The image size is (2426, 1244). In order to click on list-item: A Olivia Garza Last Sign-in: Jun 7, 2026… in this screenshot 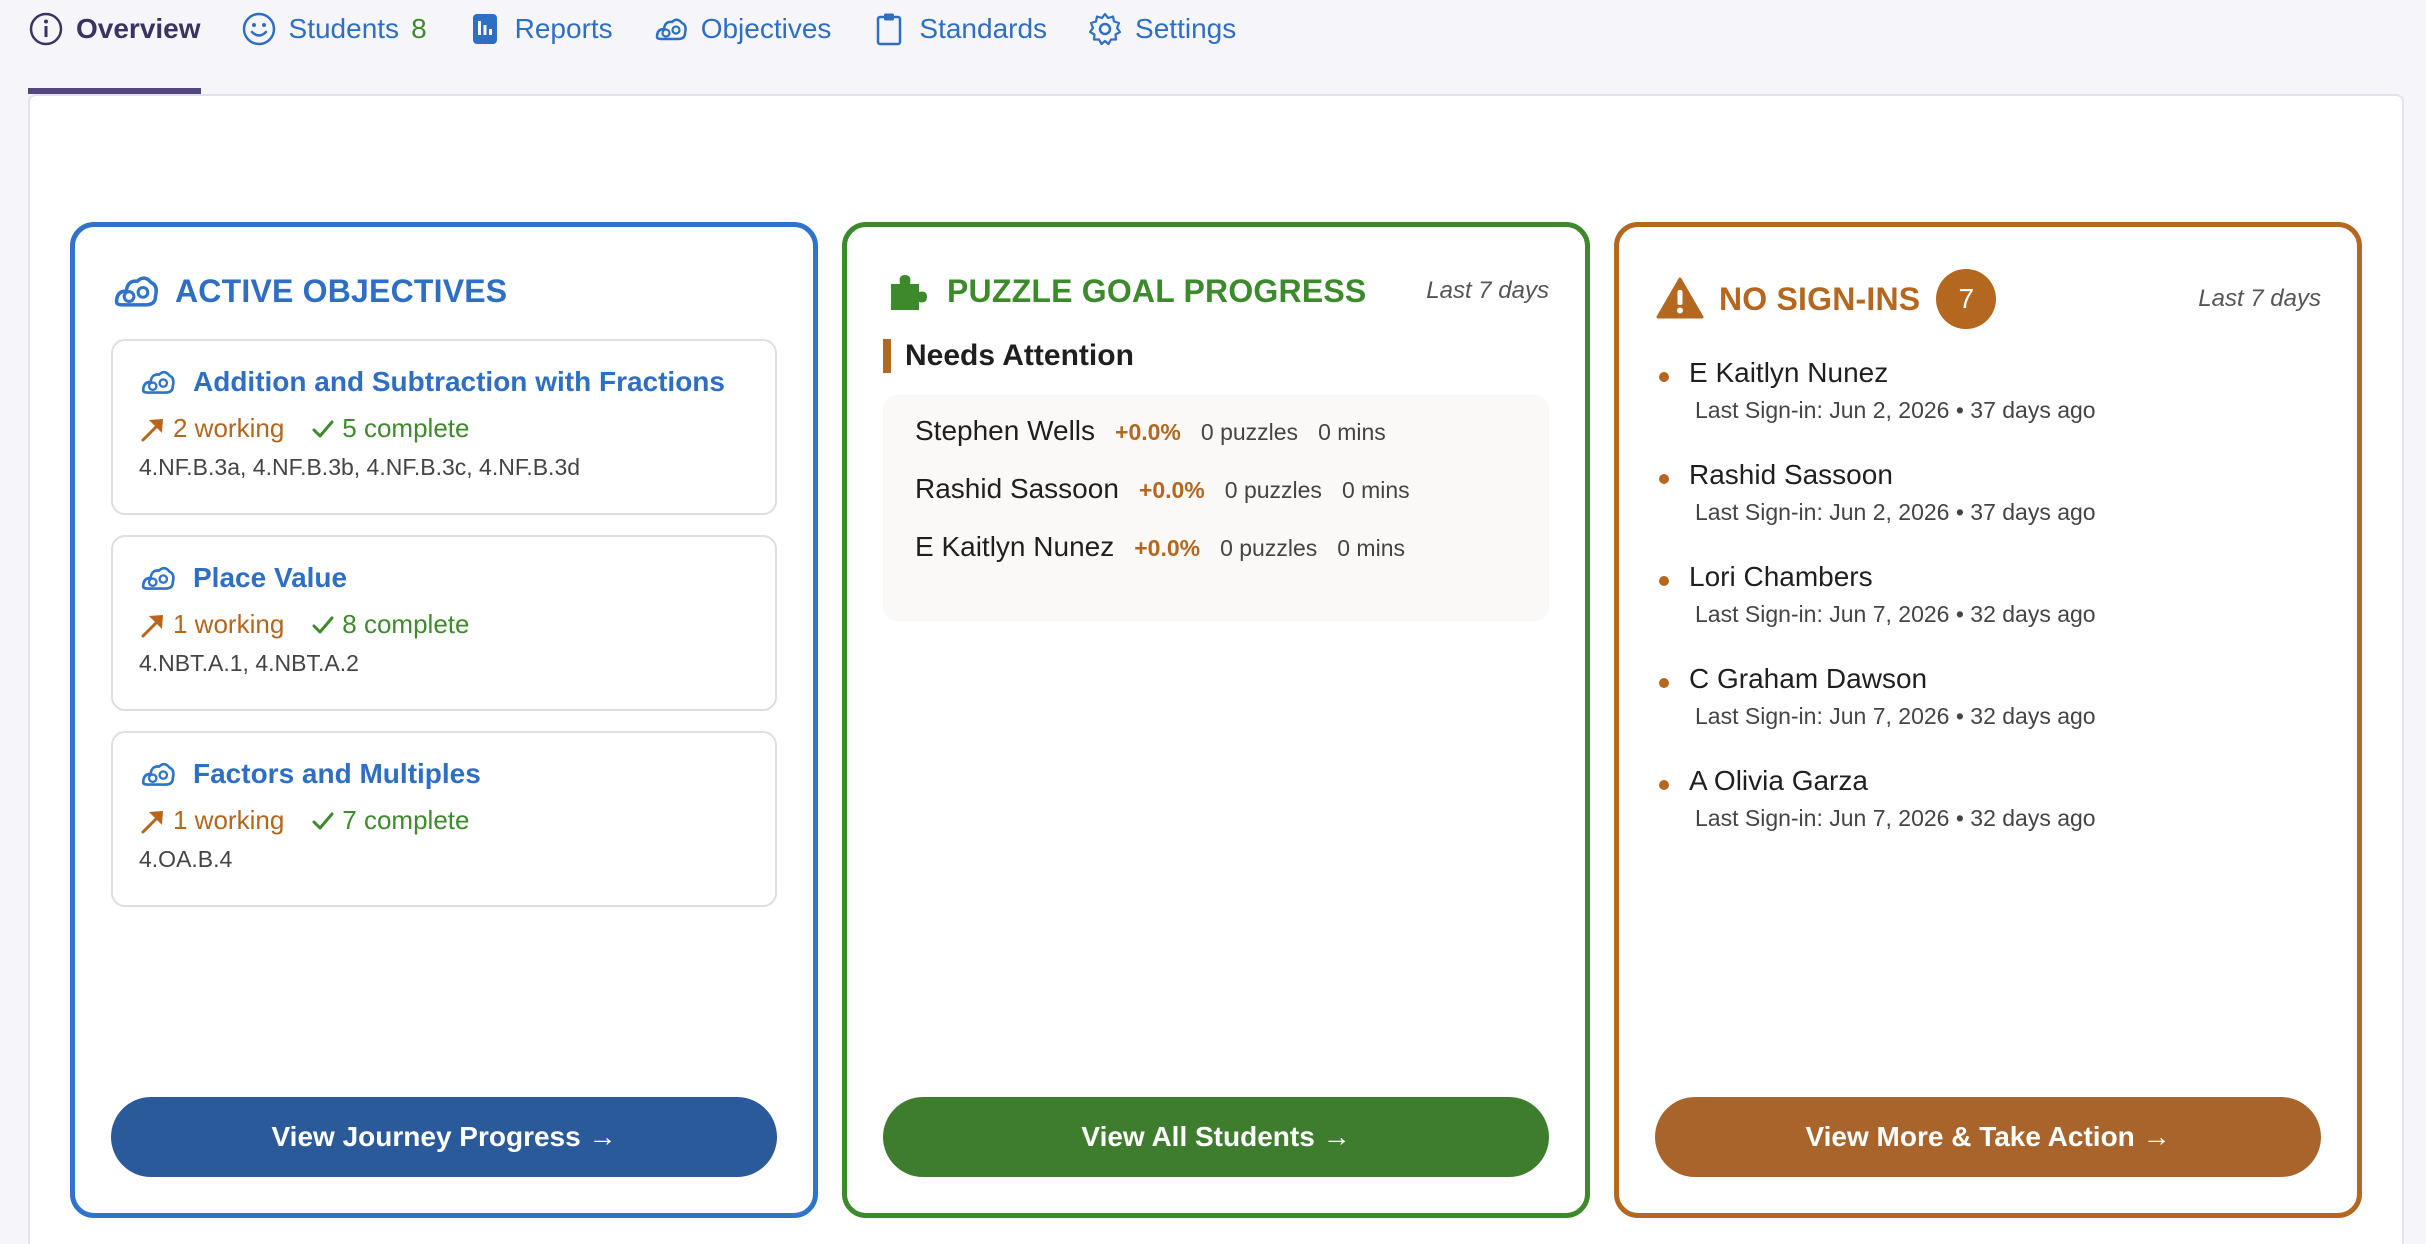, I will do `click(1988, 816)`.